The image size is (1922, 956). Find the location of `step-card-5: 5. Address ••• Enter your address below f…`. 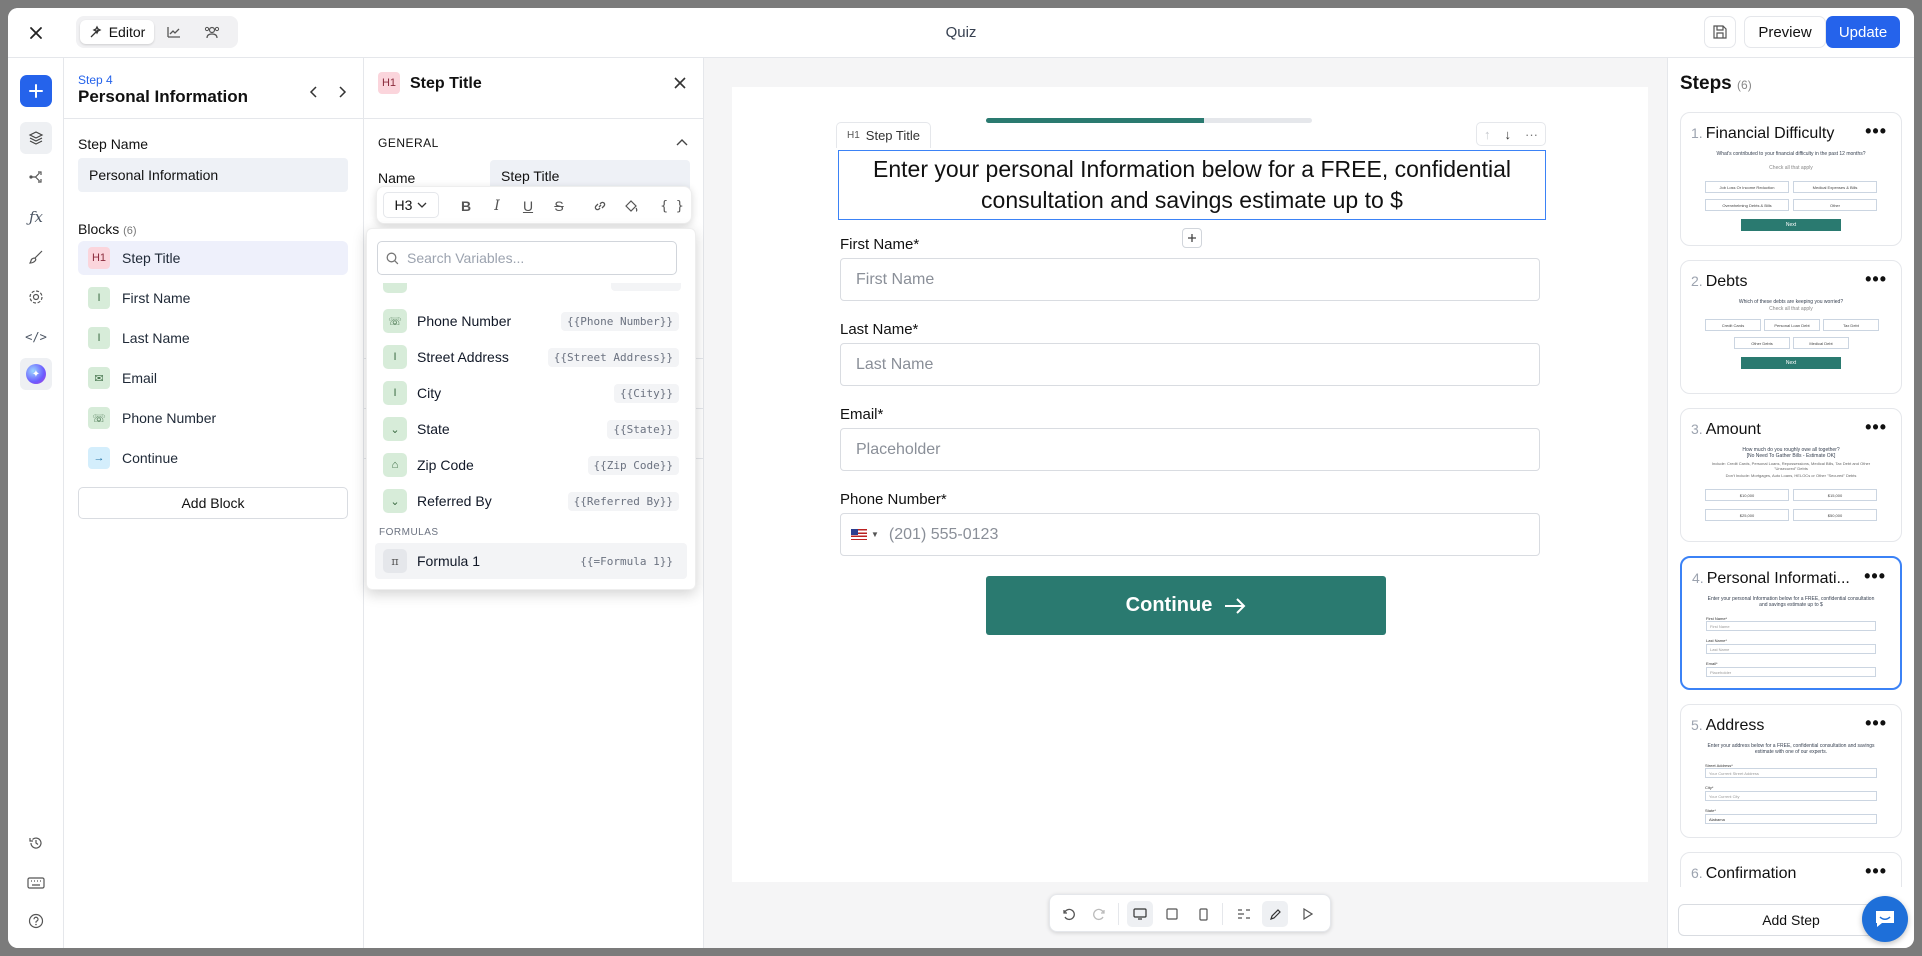

step-card-5: 5. Address ••• Enter your address below f… is located at coordinates (1791, 771).